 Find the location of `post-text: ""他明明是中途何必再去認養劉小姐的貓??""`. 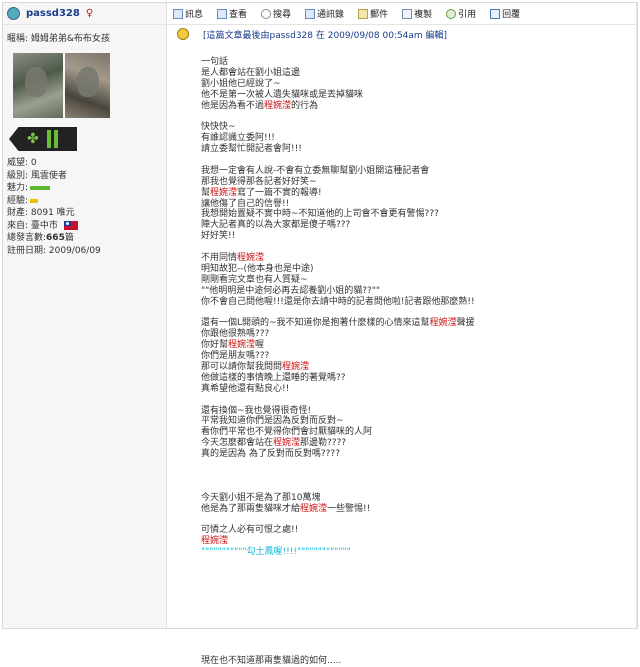

post-text: ""他明明是中途何必再去認養劉小姐的貓??"" is located at coordinates (291, 290).